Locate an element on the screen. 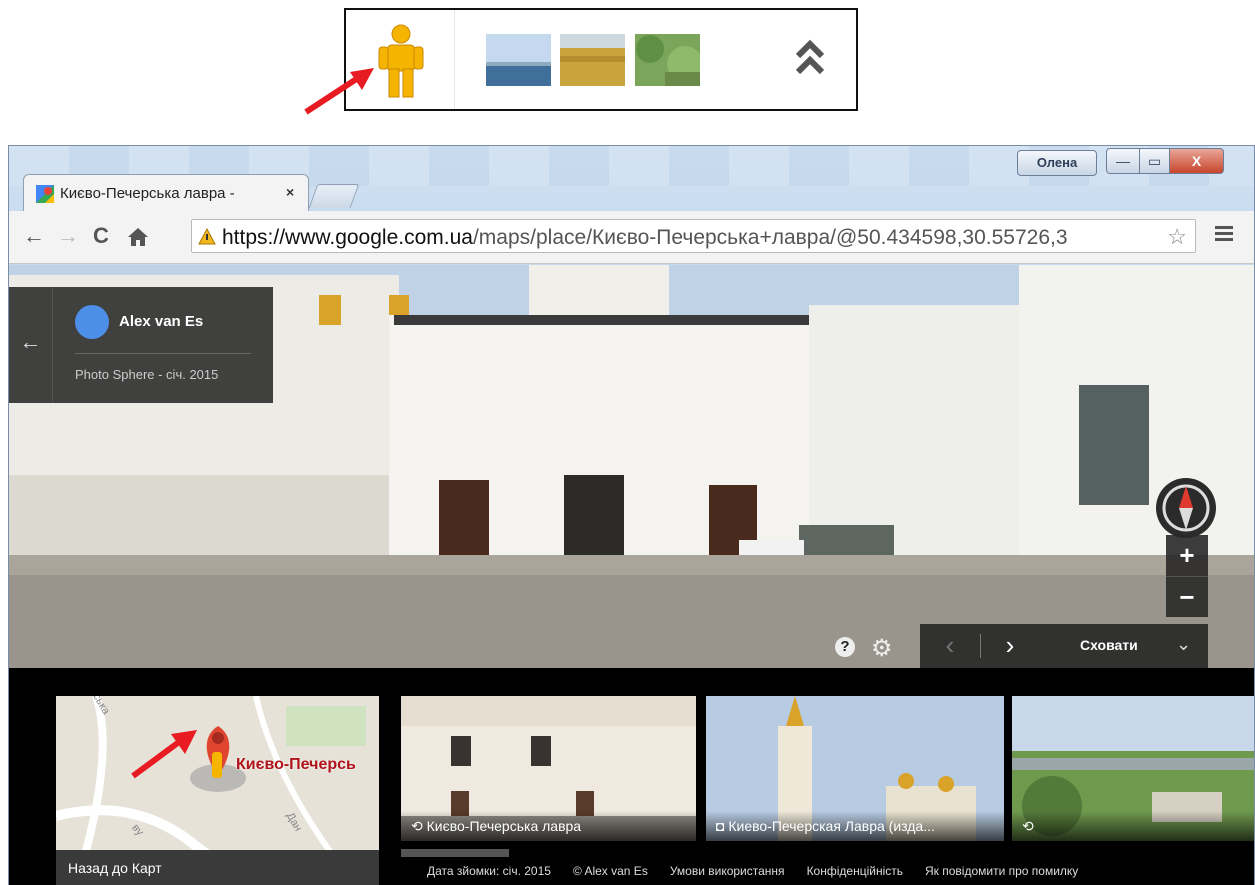 This screenshot has width=1255, height=885. copyright-text: © Alex van Es is located at coordinates (610, 871).